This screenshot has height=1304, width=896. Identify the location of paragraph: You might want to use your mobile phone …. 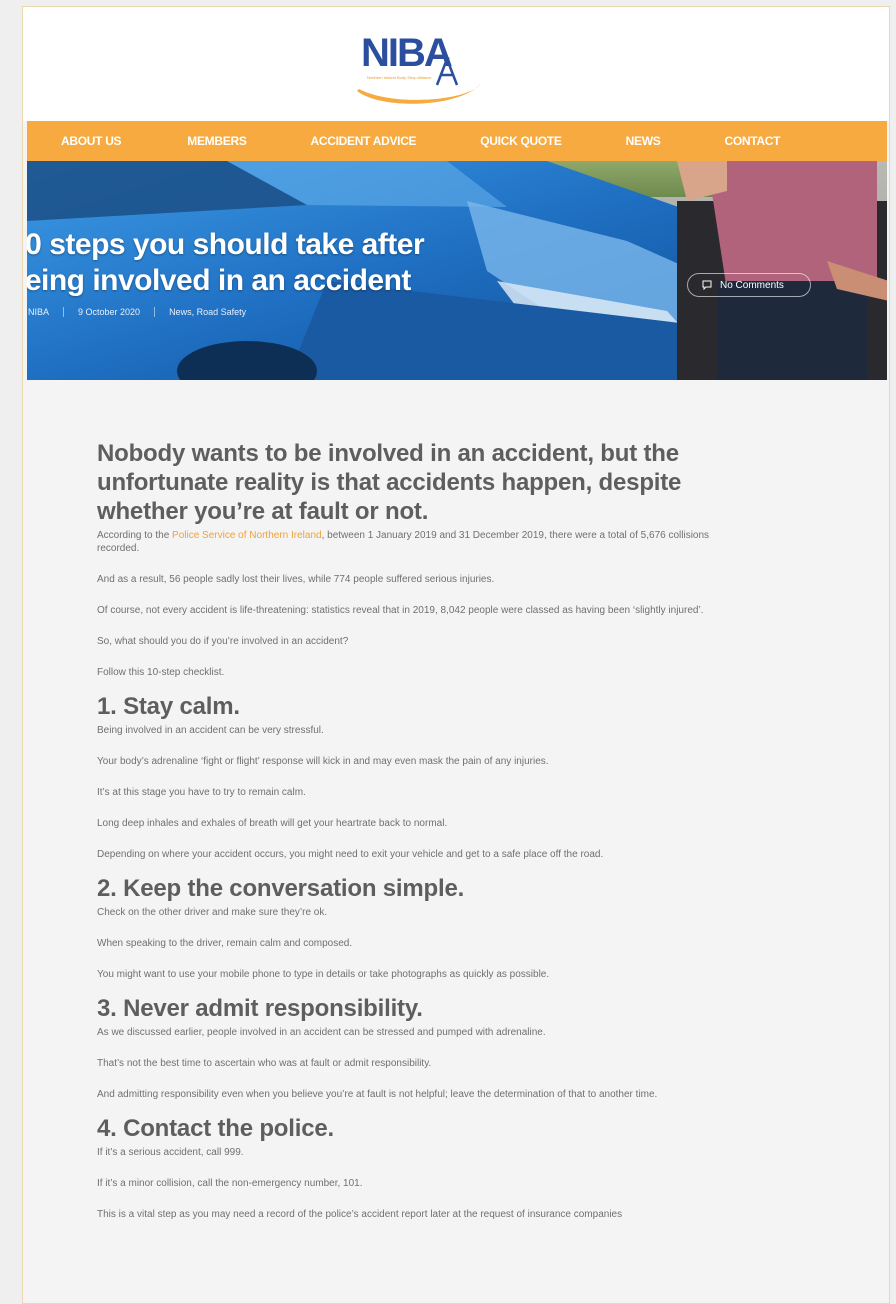
(323, 974).